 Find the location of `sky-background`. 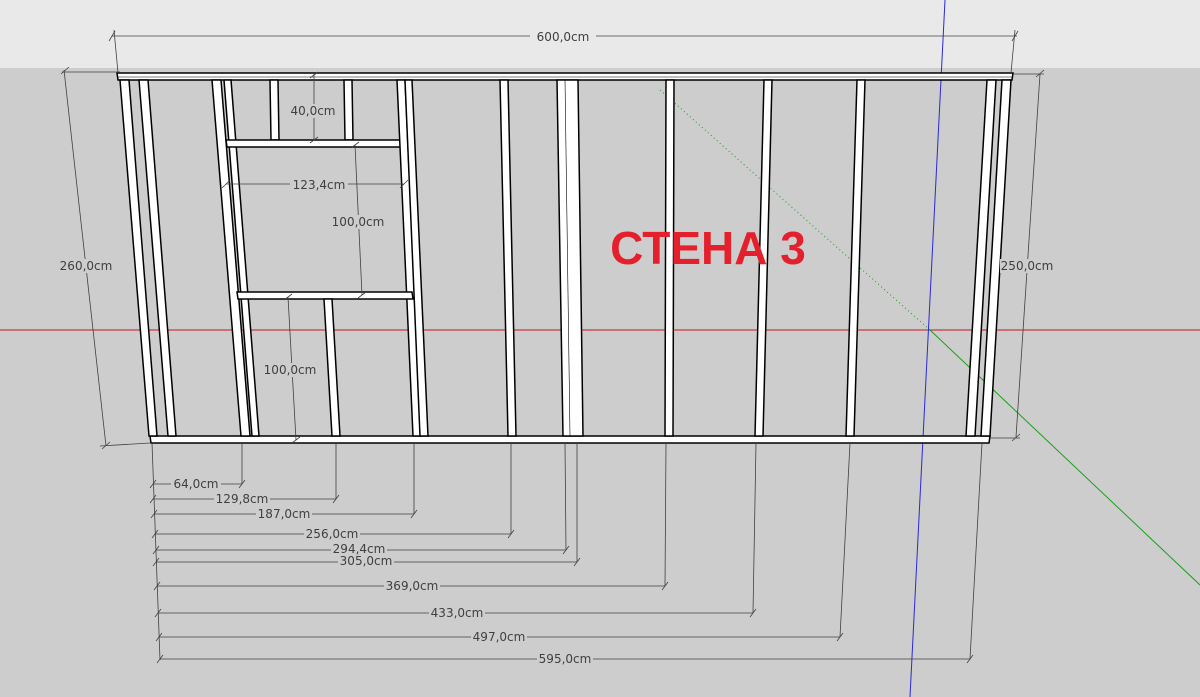

sky-background is located at coordinates (600, 34).